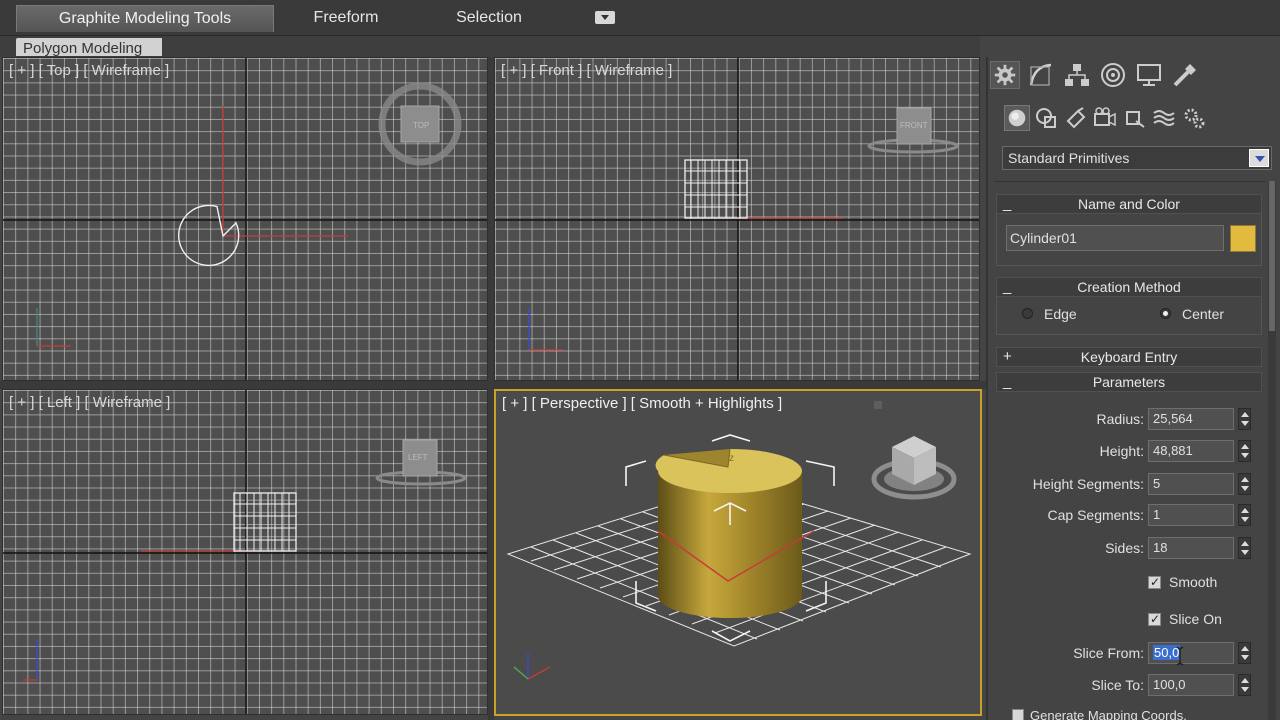 The height and width of the screenshot is (720, 1280). I want to click on param-cap-segments: Cap Segments: 1, so click(1128, 515).